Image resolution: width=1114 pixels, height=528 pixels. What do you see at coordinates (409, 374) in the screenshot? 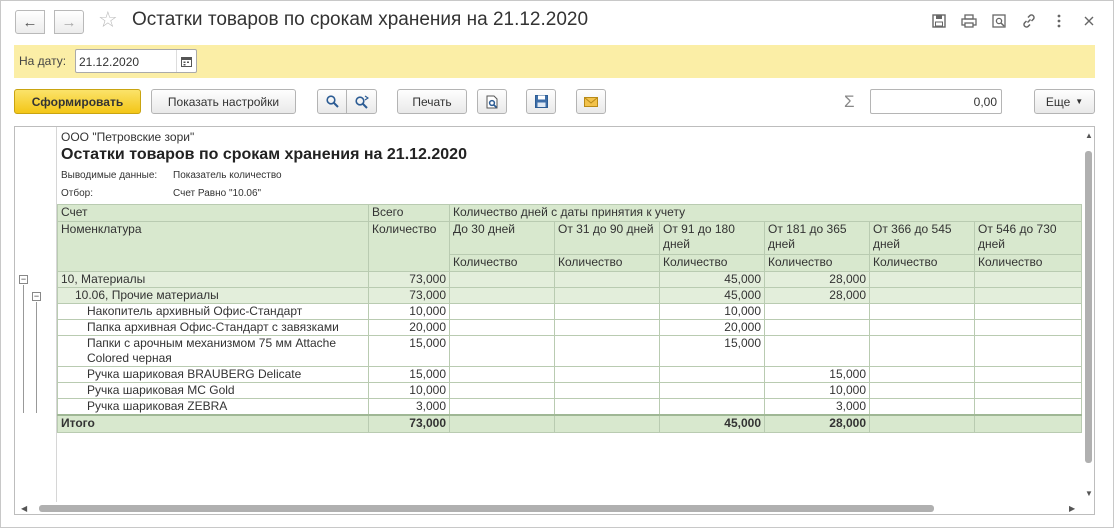
I see `row-total: 15,000` at bounding box center [409, 374].